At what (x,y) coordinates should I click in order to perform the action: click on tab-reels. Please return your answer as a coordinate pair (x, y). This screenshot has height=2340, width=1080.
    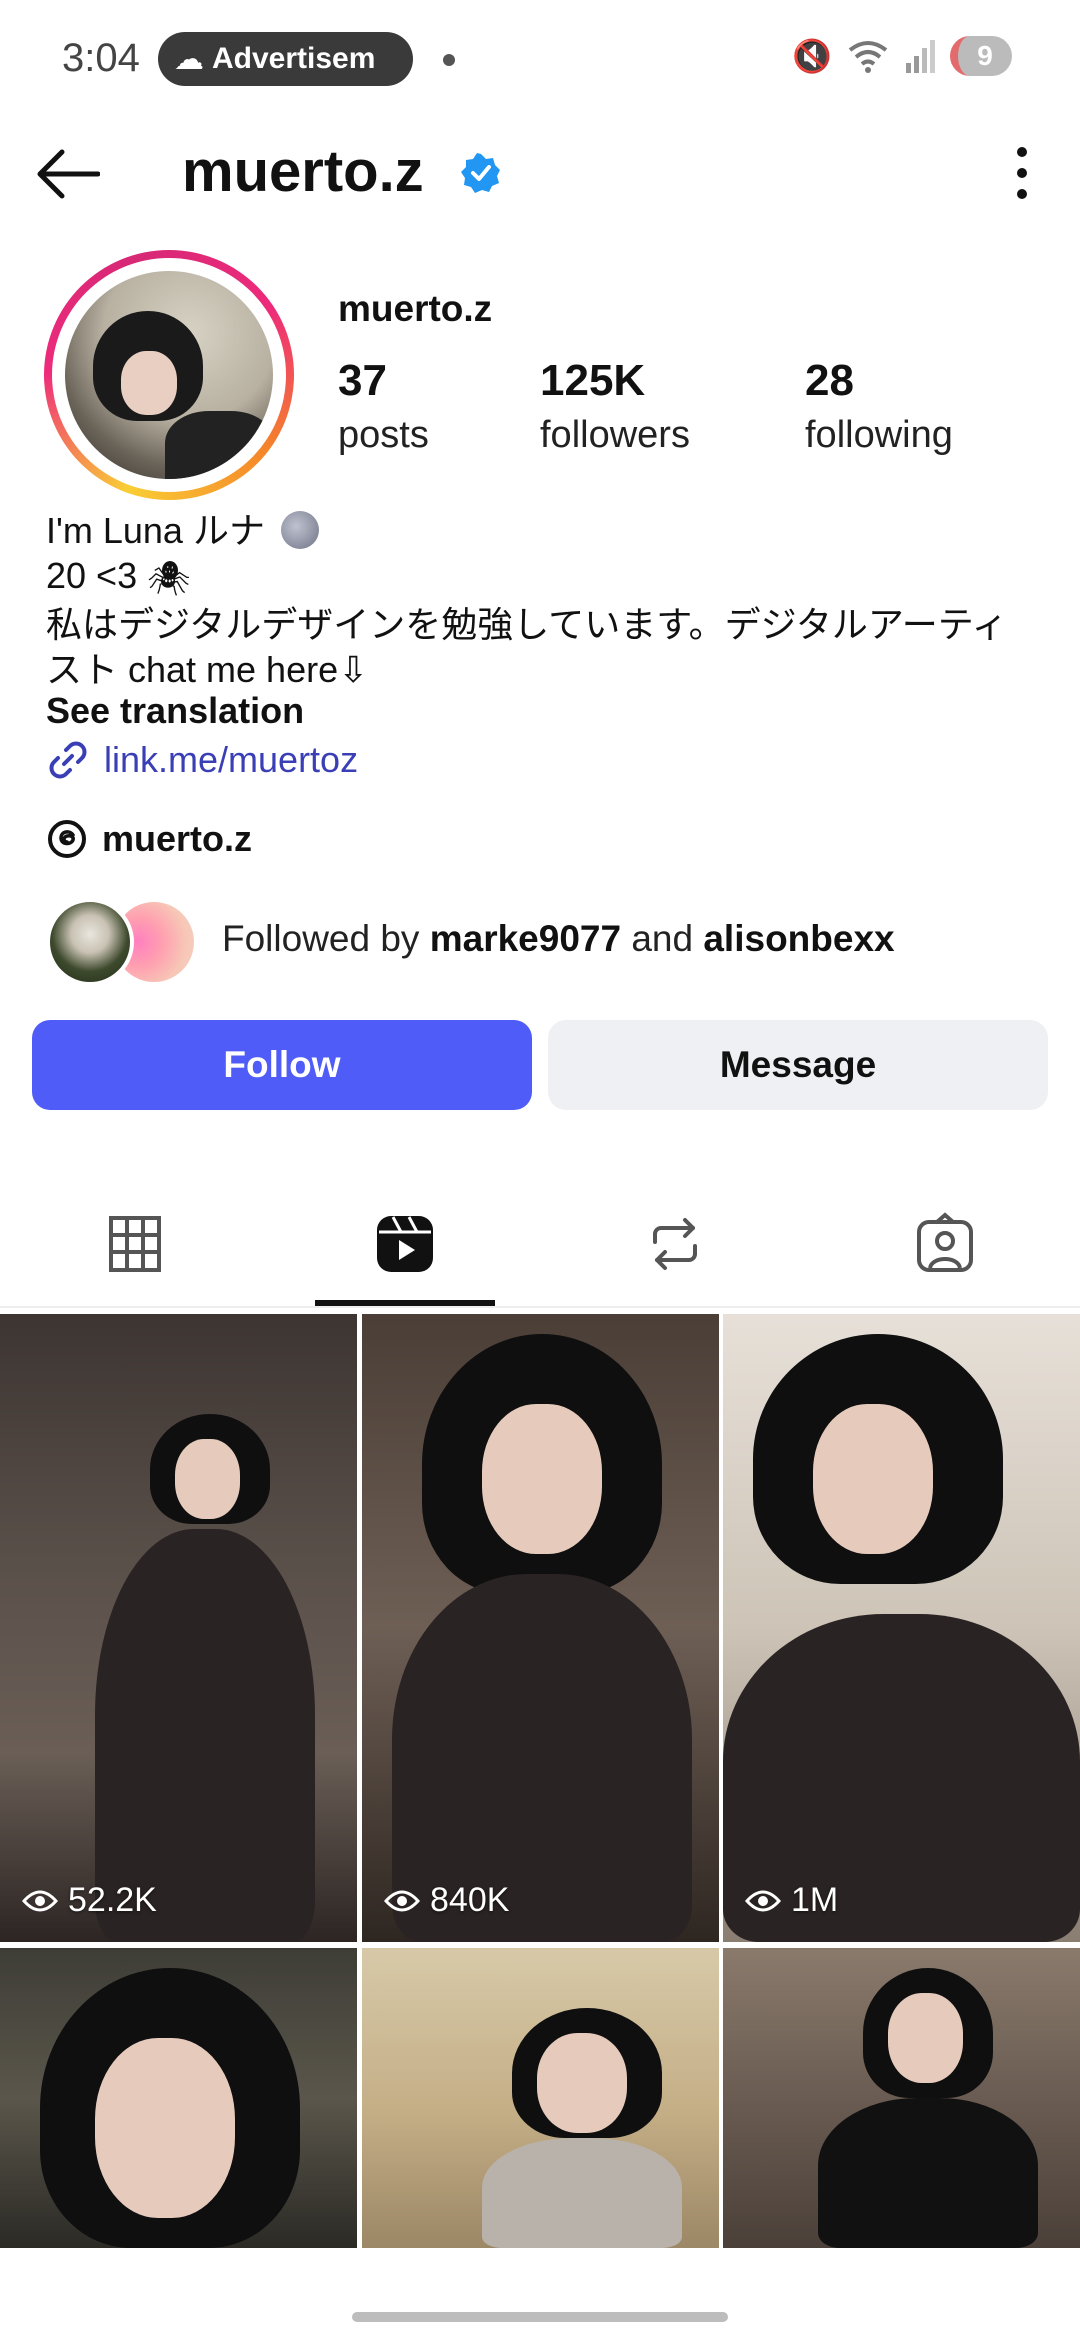
    Looking at the image, I should click on (405, 1244).